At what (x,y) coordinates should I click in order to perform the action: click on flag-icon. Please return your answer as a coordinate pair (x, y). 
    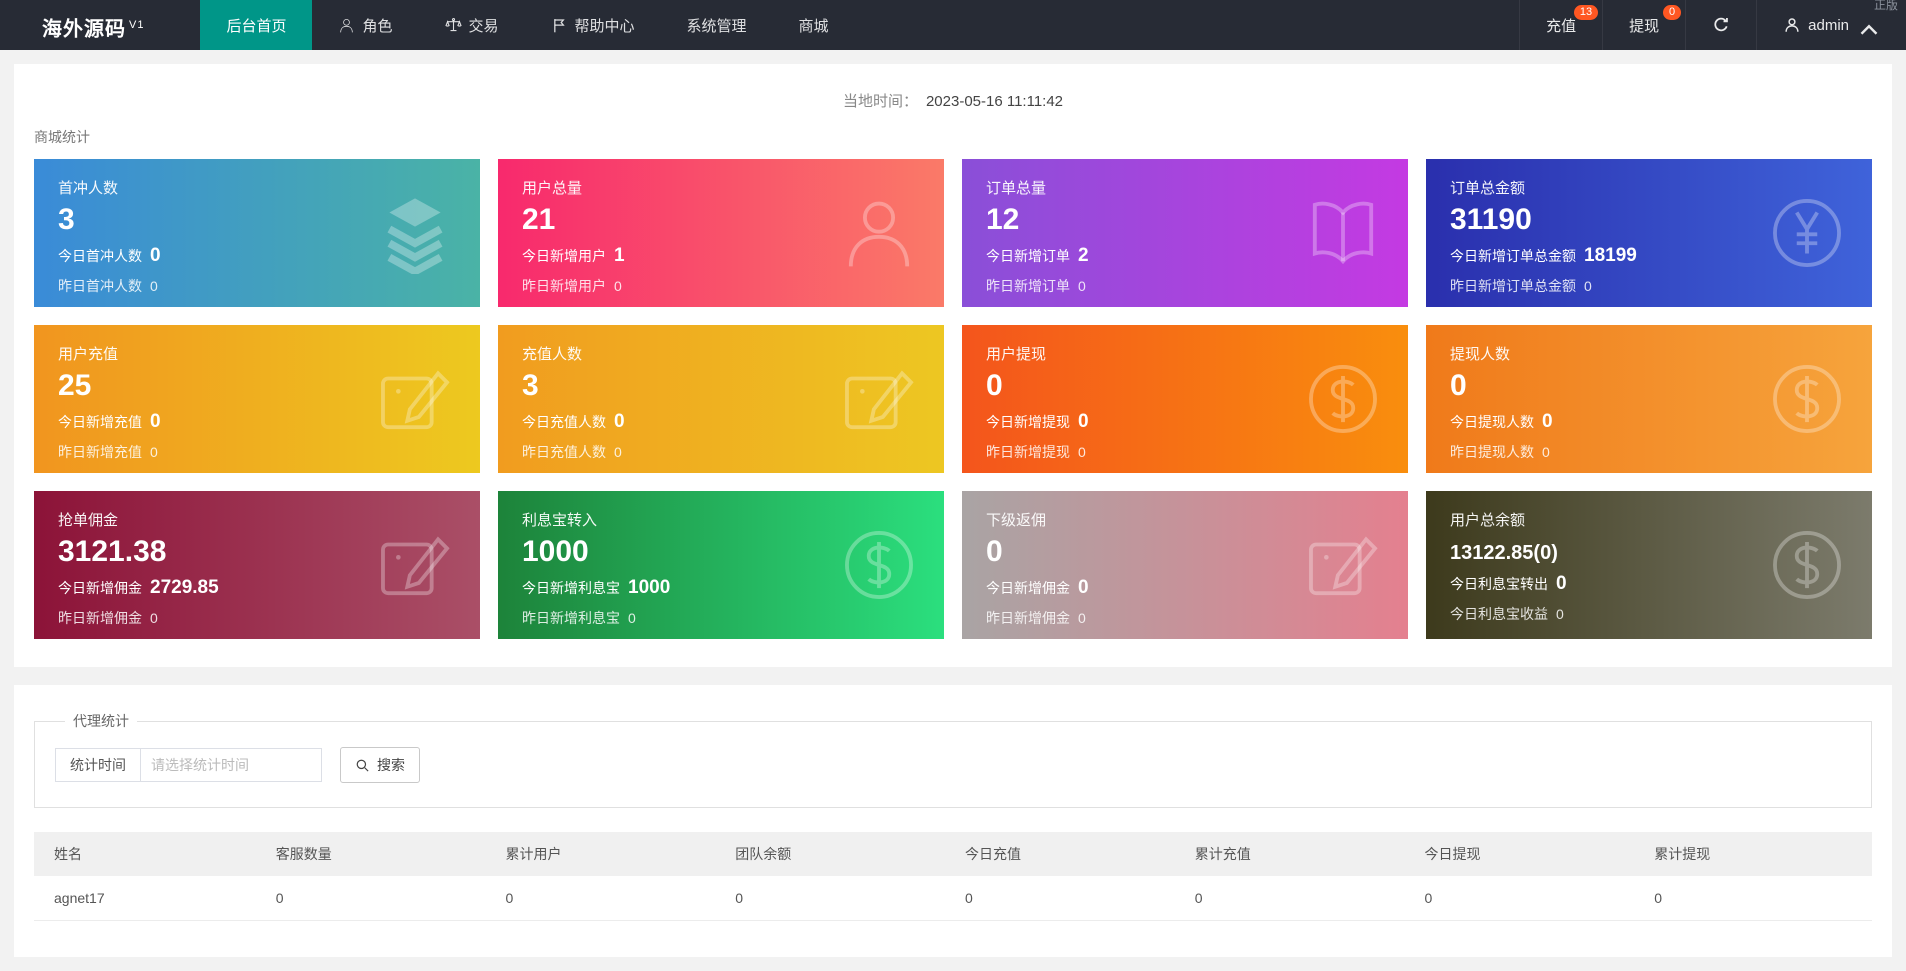
    Looking at the image, I should click on (559, 25).